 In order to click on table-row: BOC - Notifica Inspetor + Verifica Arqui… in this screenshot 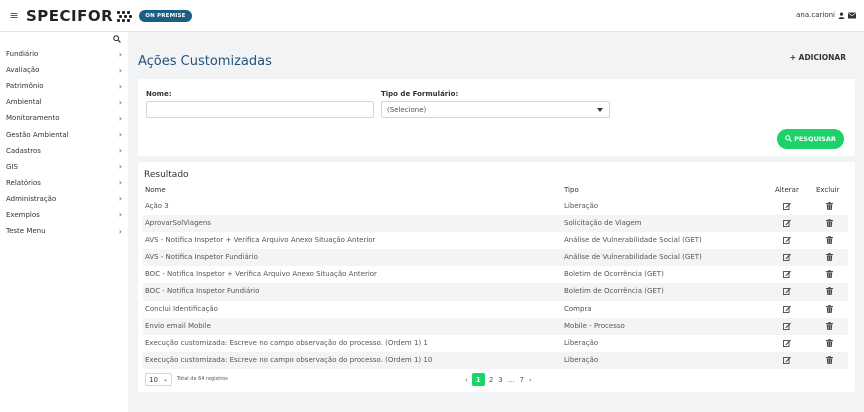, I will do `click(495, 274)`.